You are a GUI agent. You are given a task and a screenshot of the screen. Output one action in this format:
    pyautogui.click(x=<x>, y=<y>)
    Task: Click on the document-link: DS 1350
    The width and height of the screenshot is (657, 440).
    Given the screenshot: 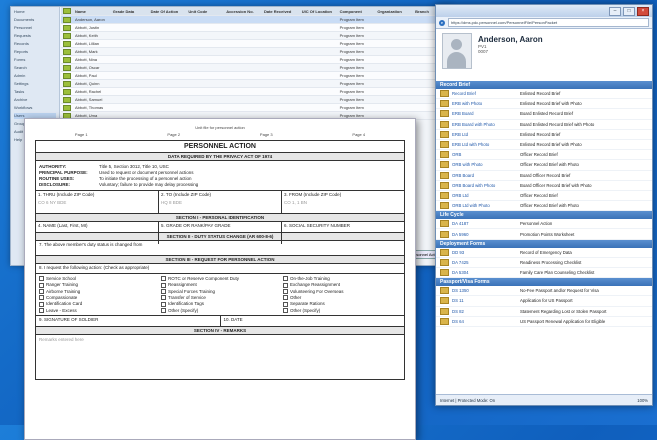 What is the action you would take?
    pyautogui.click(x=486, y=290)
    